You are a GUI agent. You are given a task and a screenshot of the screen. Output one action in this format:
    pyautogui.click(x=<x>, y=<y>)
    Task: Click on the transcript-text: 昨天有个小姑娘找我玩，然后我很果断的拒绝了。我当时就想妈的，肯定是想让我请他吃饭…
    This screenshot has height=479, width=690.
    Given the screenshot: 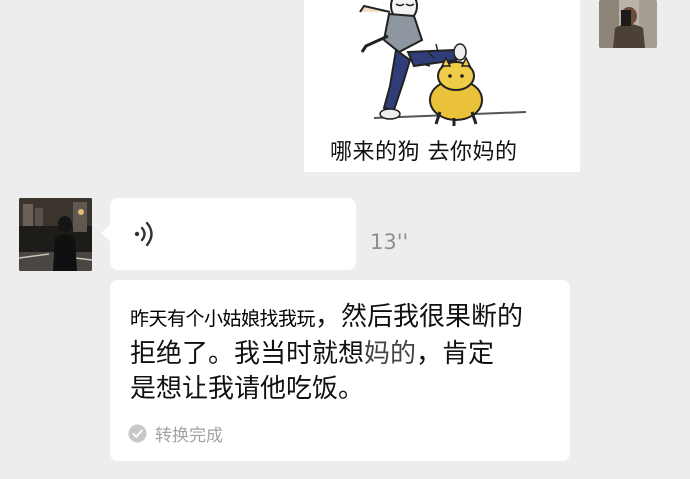 What is the action you would take?
    pyautogui.click(x=346, y=353)
    